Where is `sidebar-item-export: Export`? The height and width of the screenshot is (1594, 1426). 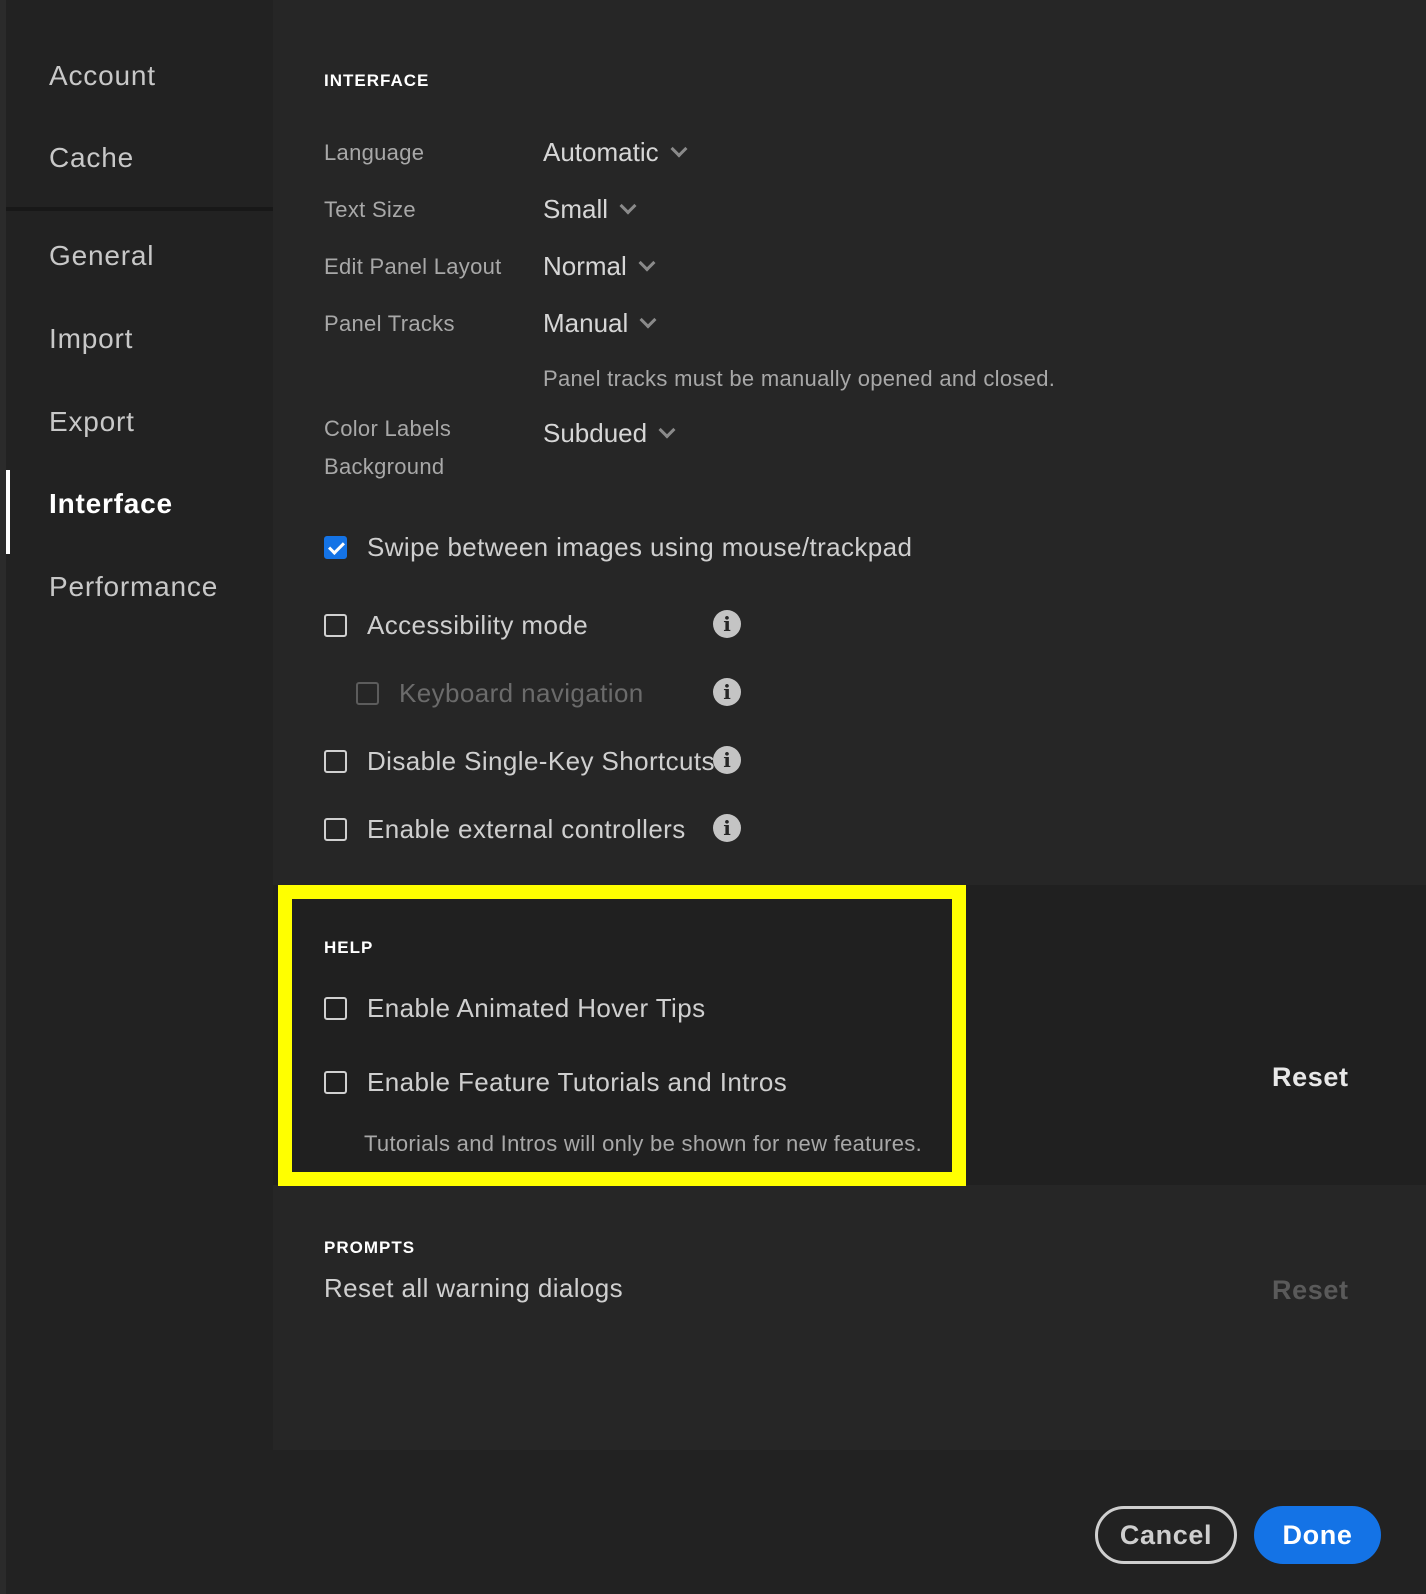 sidebar-item-export: Export is located at coordinates (92, 422).